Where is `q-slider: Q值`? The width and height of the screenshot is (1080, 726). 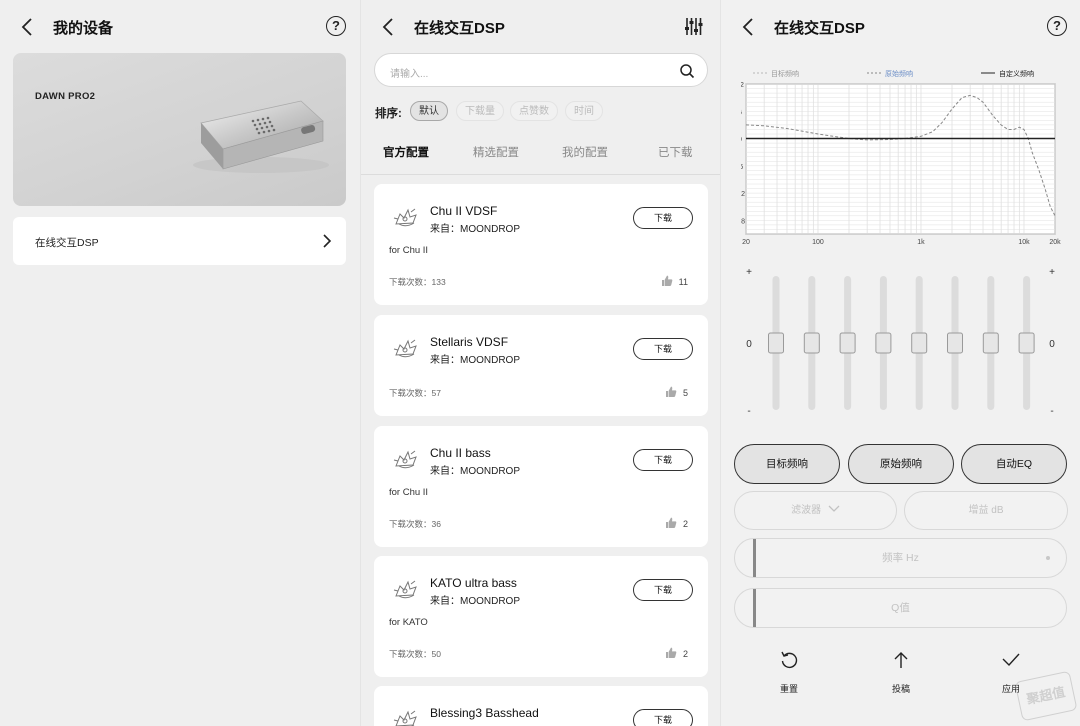 q-slider: Q值 is located at coordinates (900, 608).